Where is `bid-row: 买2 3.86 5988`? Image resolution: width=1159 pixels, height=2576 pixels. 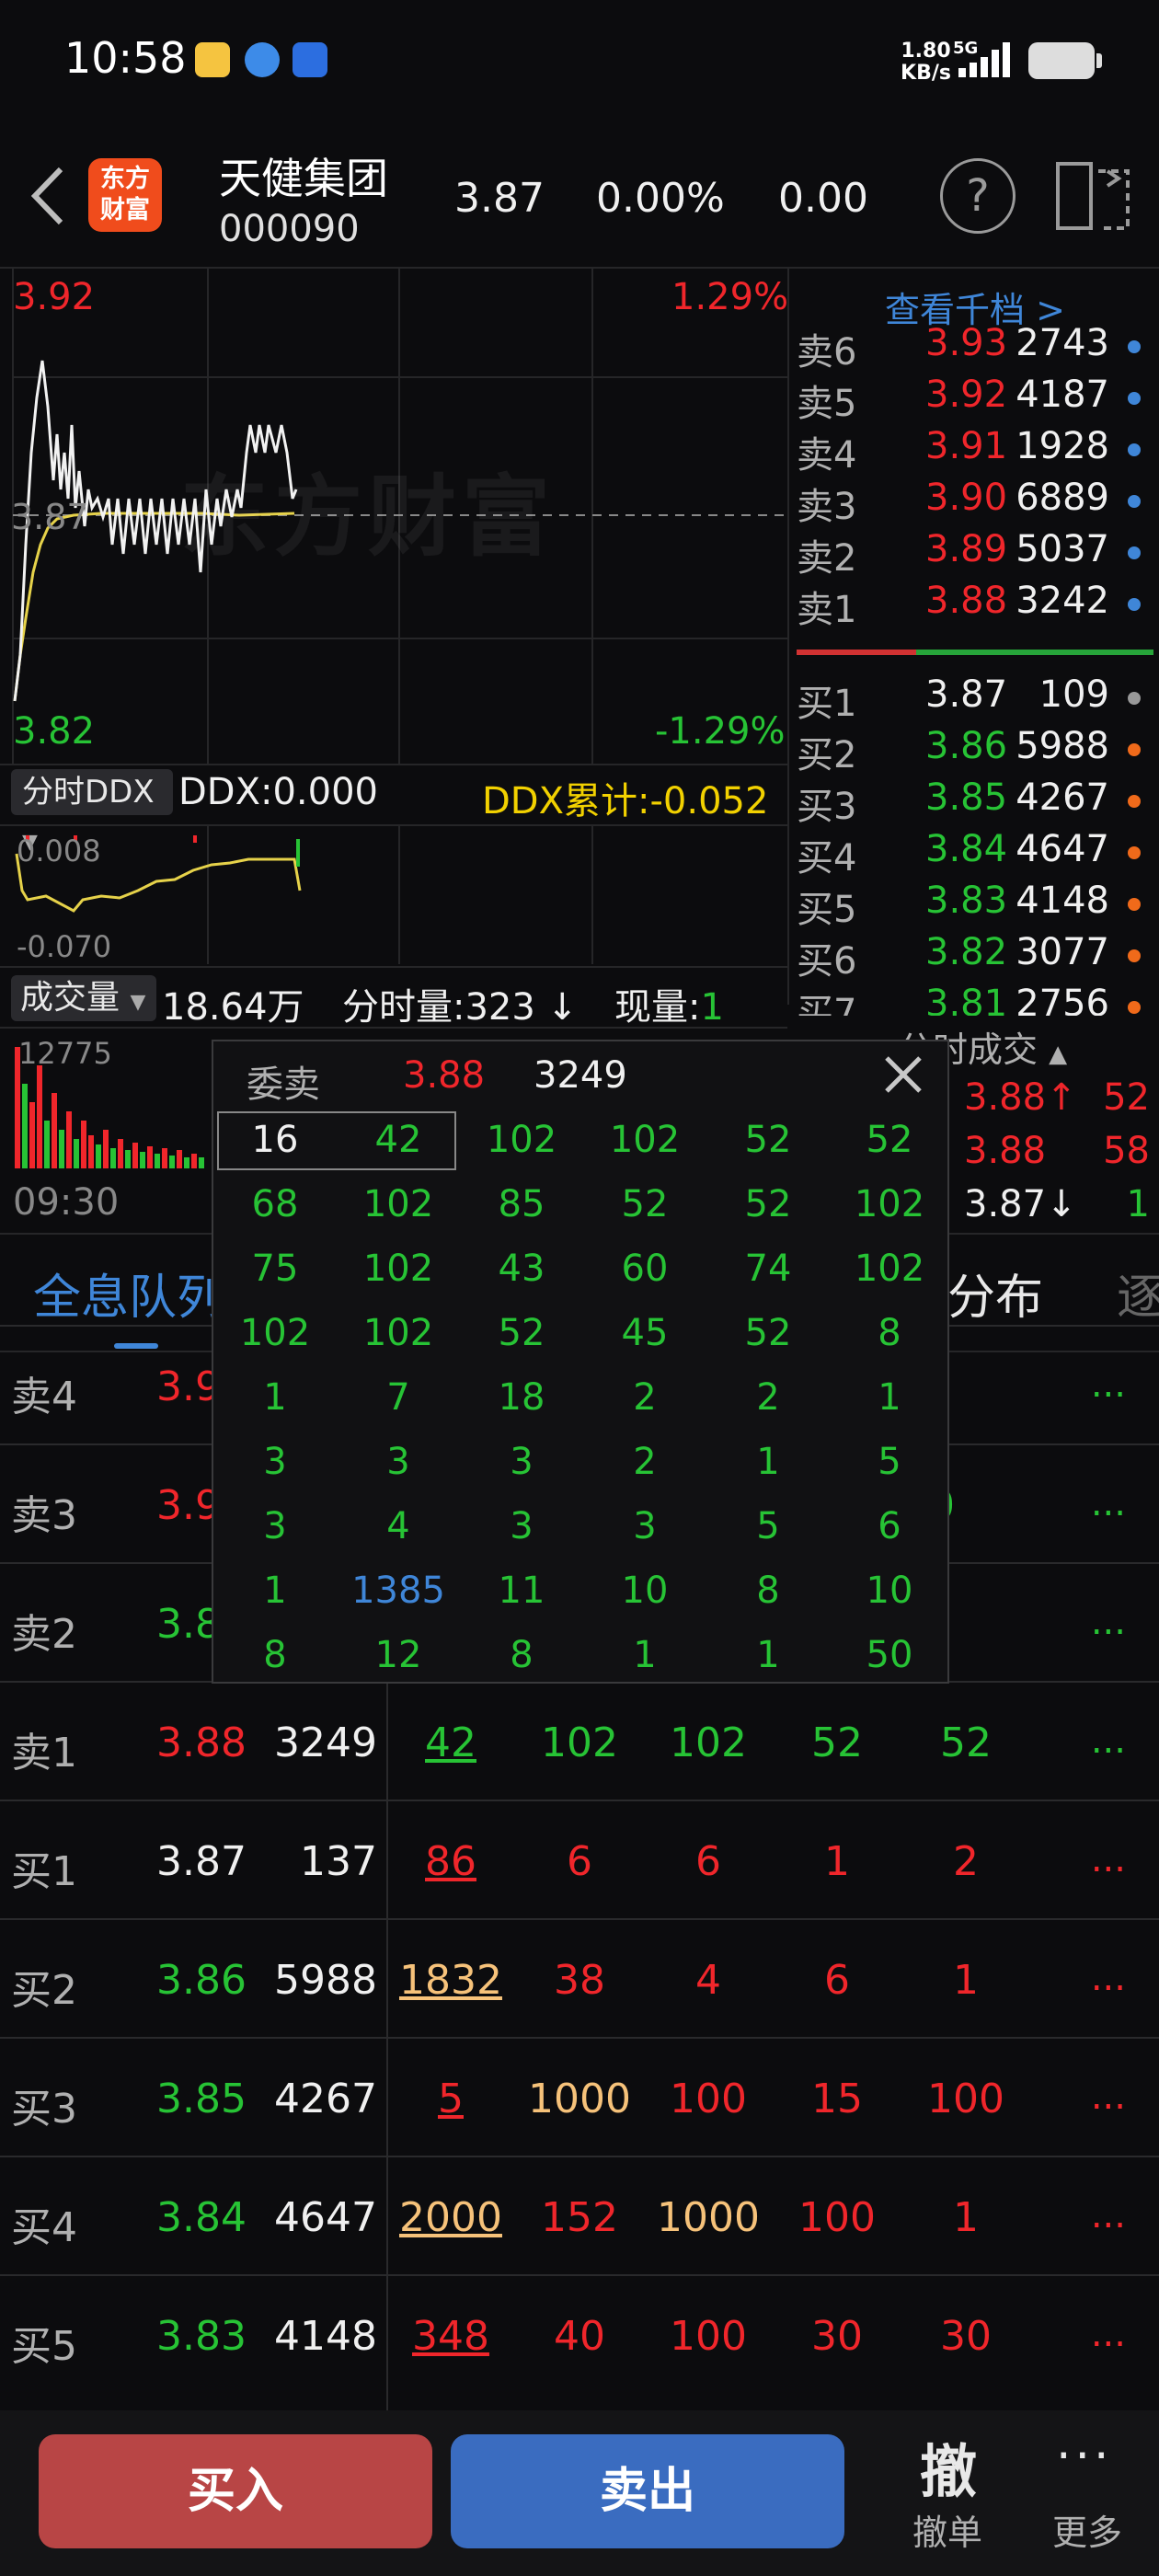
bid-row: 买2 3.86 5988 is located at coordinates (977, 750).